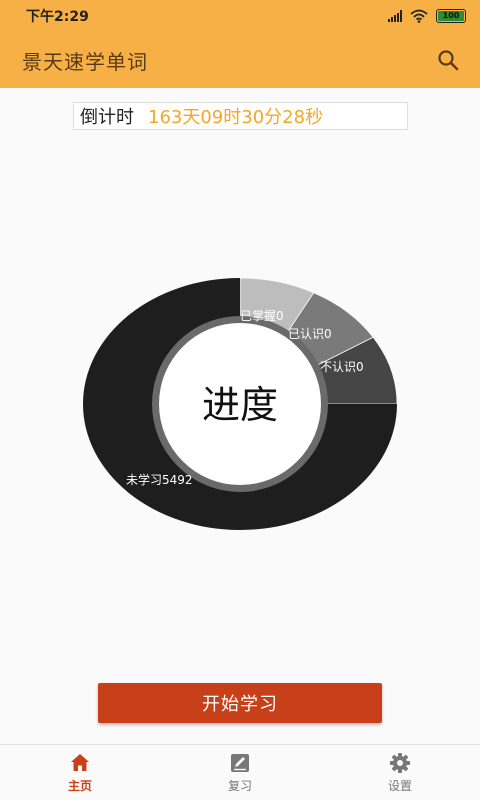  I want to click on battery-level: 100, so click(451, 16).